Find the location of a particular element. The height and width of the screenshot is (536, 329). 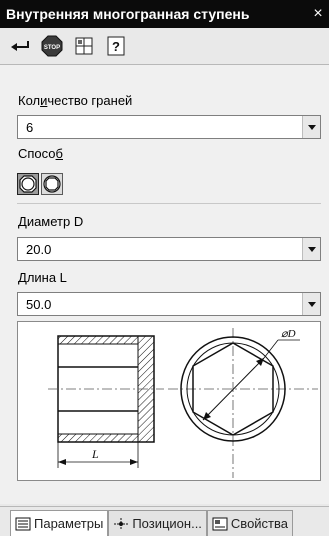

faces-value: 6 is located at coordinates (160, 127).